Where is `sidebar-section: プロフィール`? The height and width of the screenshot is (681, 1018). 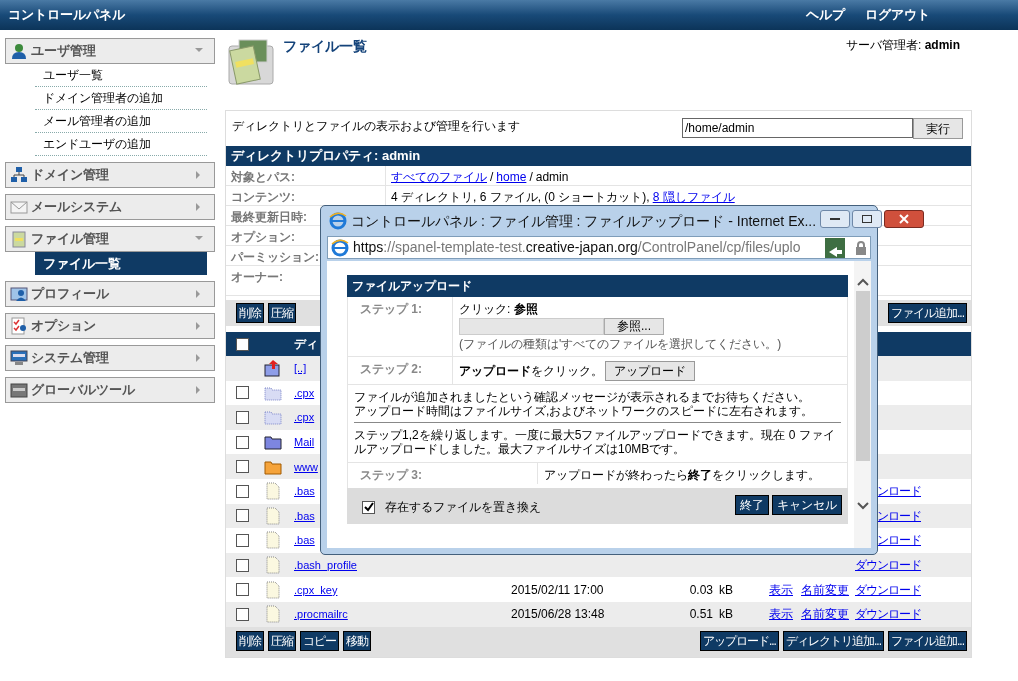 sidebar-section: プロフィール is located at coordinates (110, 294).